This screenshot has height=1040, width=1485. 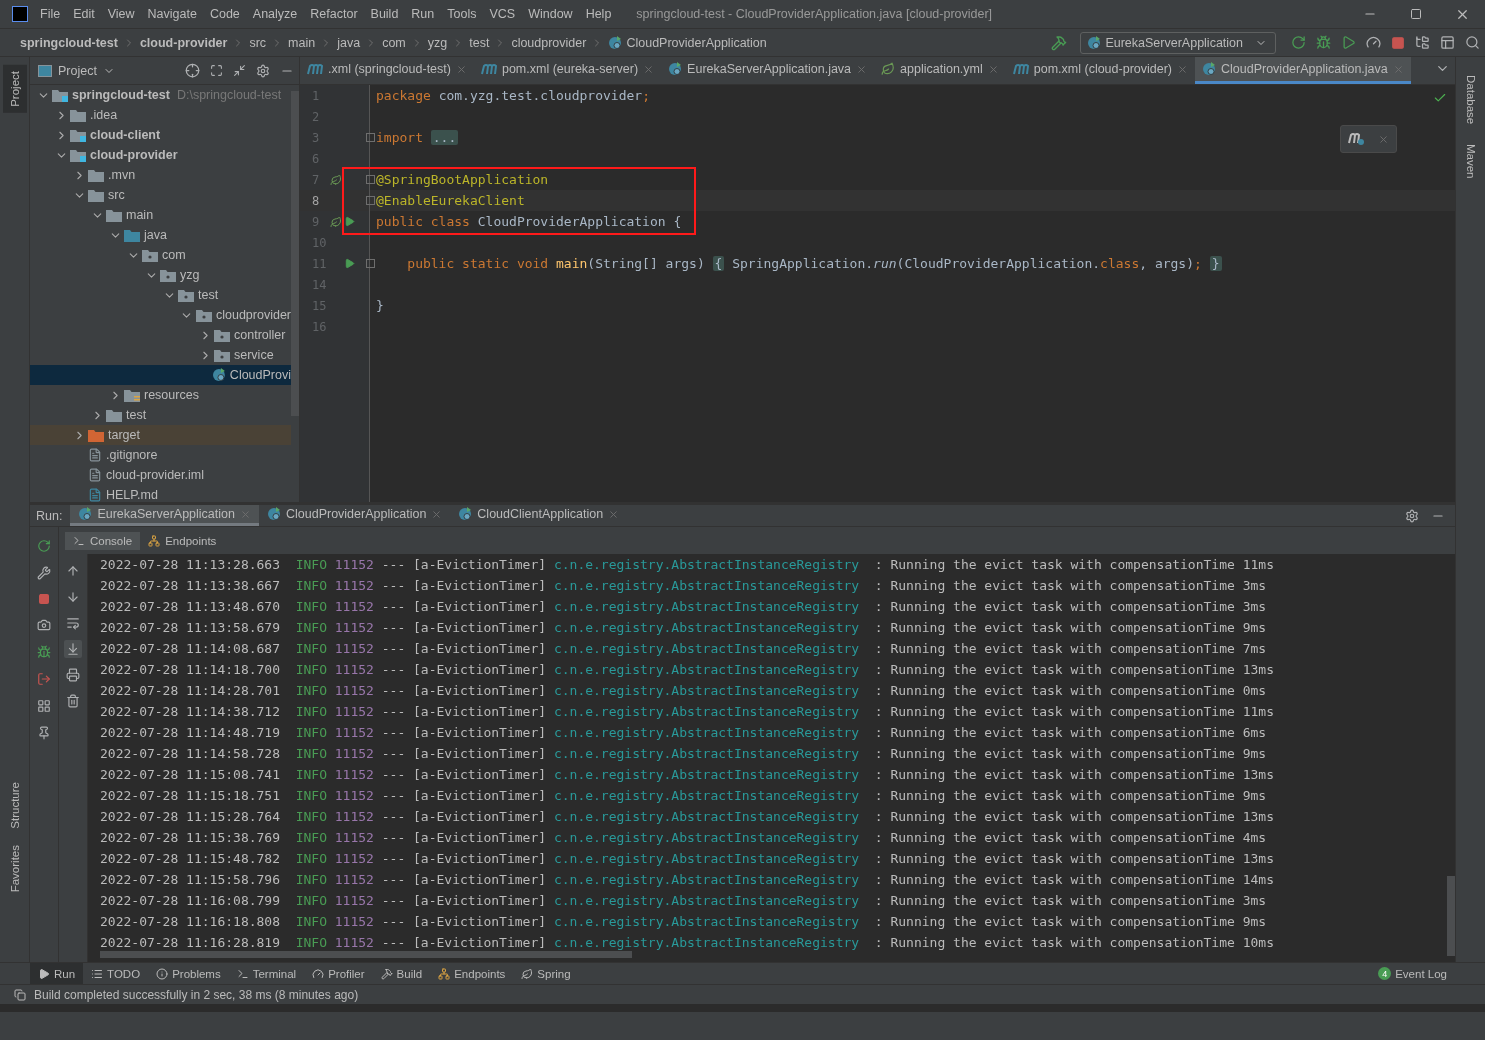 I want to click on tree-item: target, so click(x=160, y=435).